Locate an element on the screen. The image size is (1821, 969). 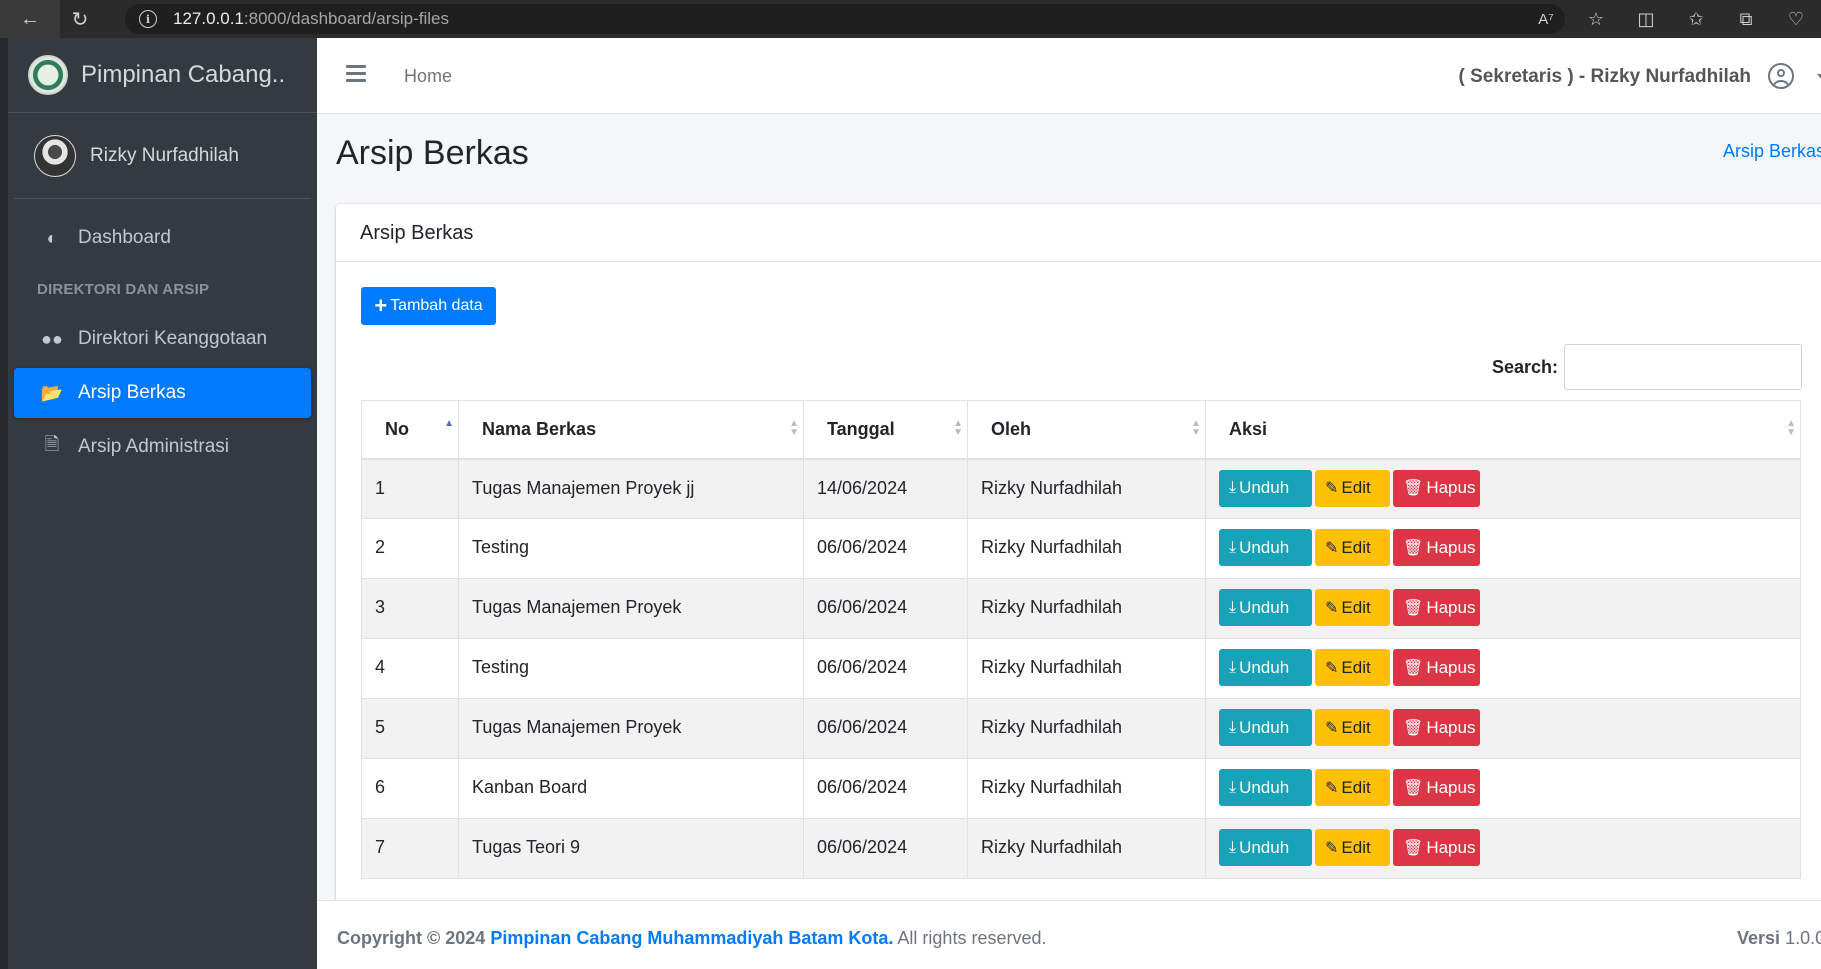
footer-org-link: Pimpinan Cabang Muhammadiyah Batam Kota. is located at coordinates (691, 938).